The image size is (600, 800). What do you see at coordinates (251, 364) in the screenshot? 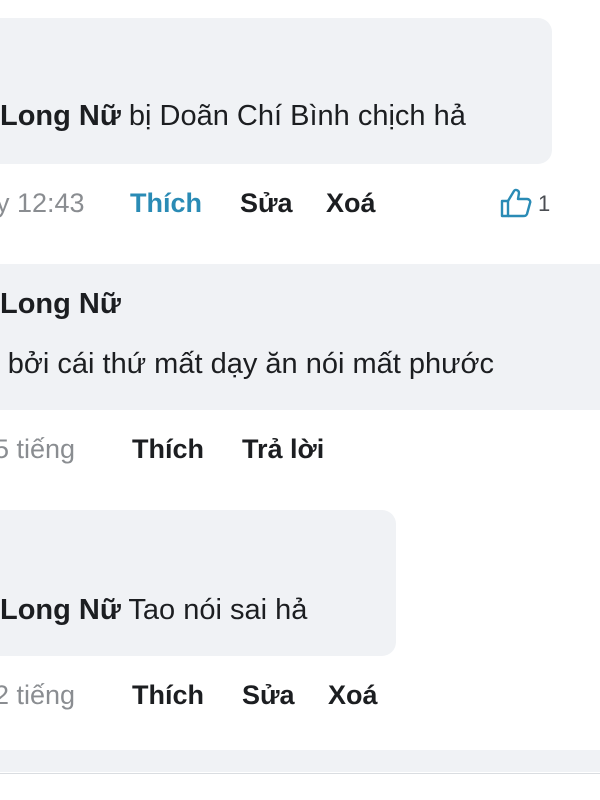
I see `comment-text: bởi cái thứ mất dạy ăn nói mất phước` at bounding box center [251, 364].